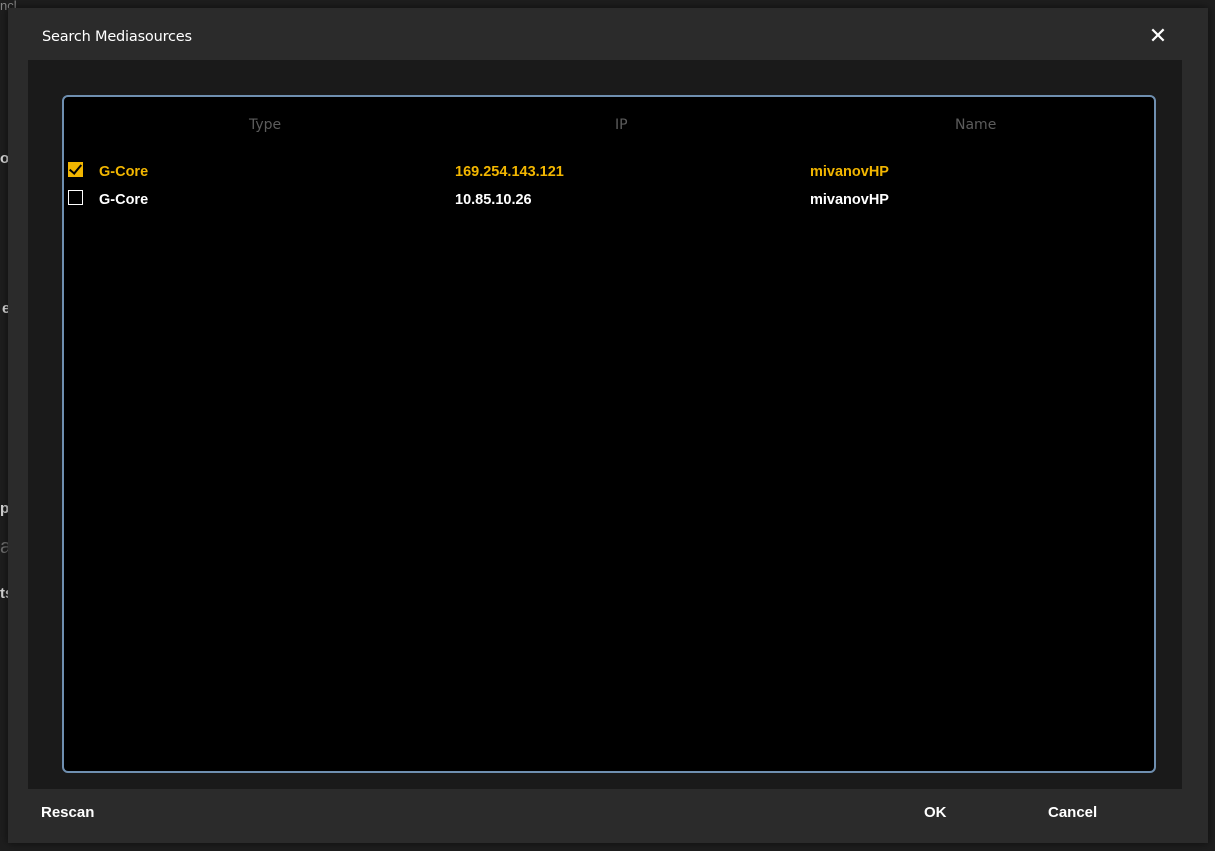 The height and width of the screenshot is (851, 1215). What do you see at coordinates (67, 812) in the screenshot?
I see `rescan-button: Rescan` at bounding box center [67, 812].